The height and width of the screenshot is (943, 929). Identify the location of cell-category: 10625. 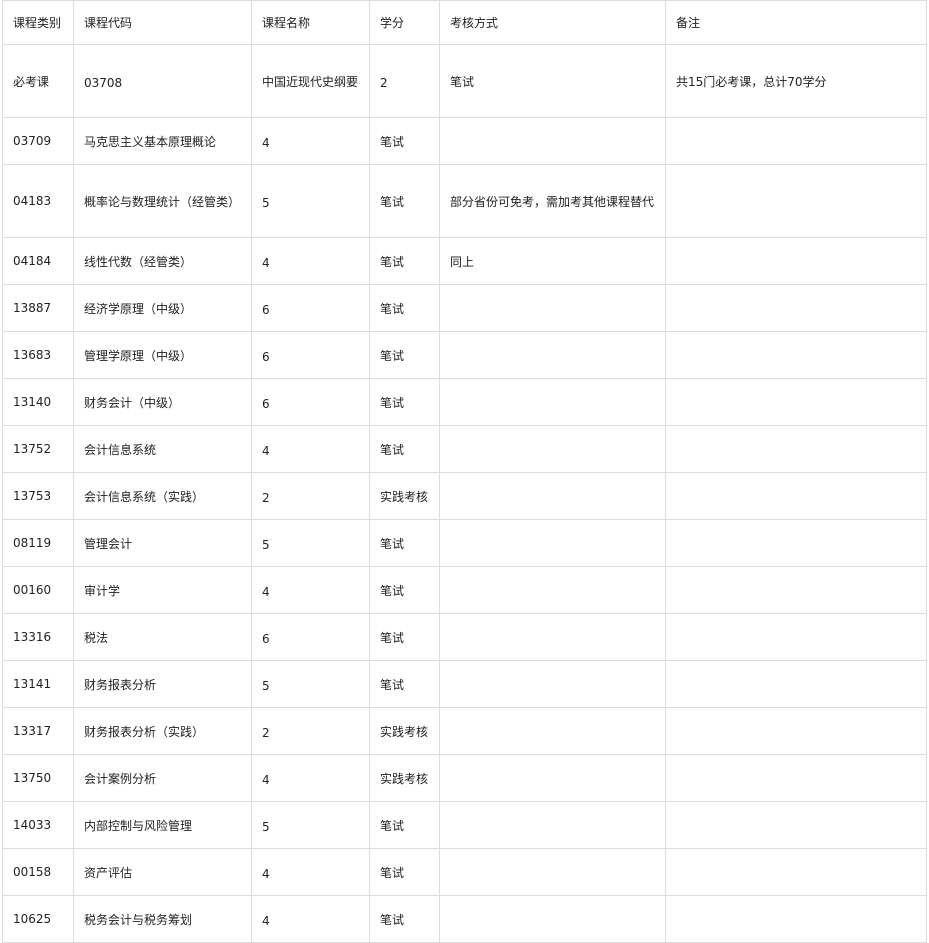
(38, 919).